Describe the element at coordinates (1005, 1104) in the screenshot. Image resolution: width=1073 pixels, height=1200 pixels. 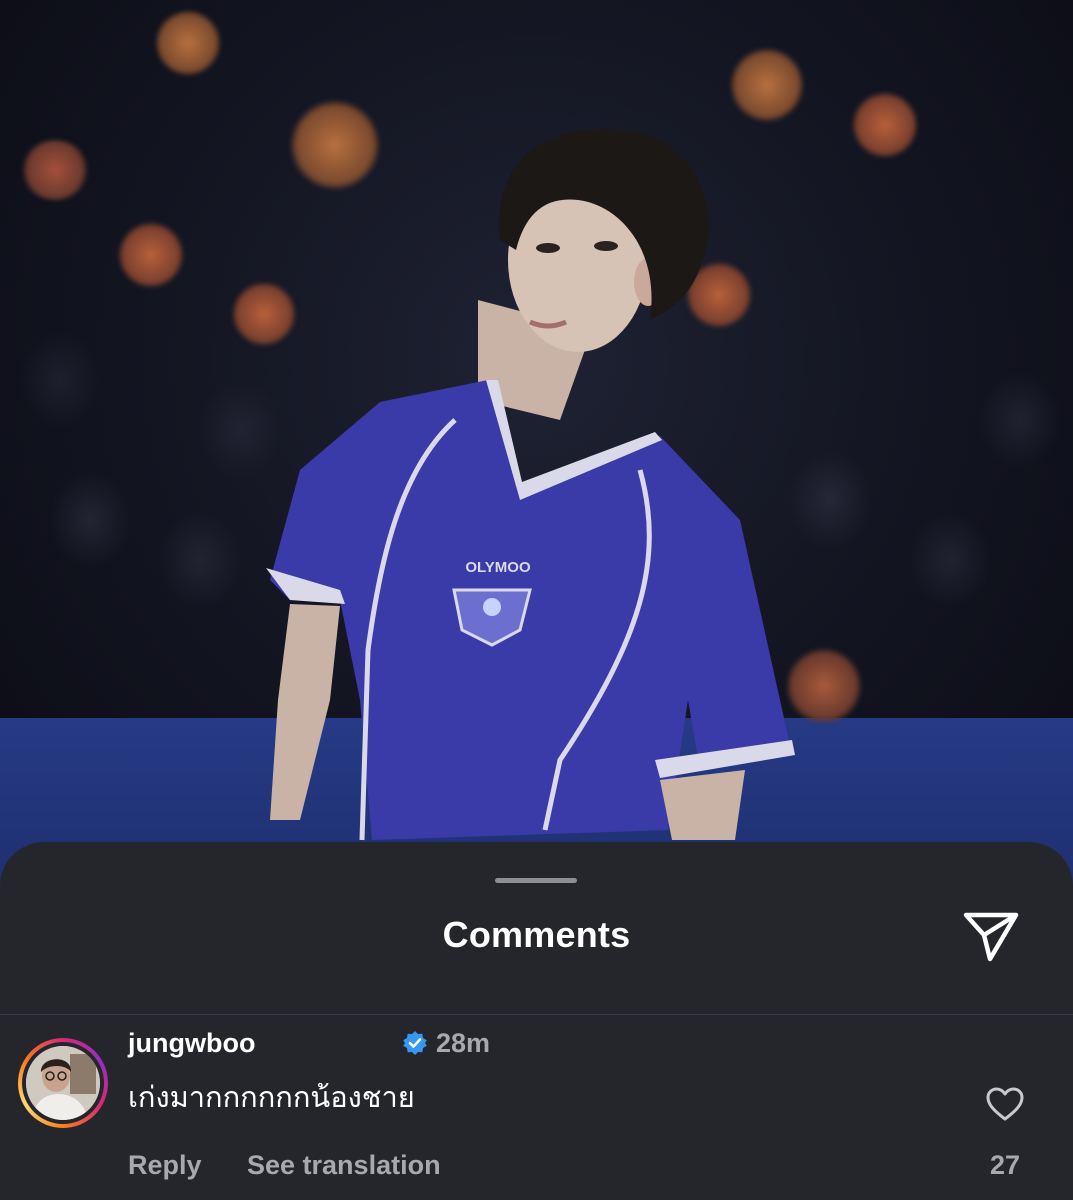
I see `heart-outline-icon` at that location.